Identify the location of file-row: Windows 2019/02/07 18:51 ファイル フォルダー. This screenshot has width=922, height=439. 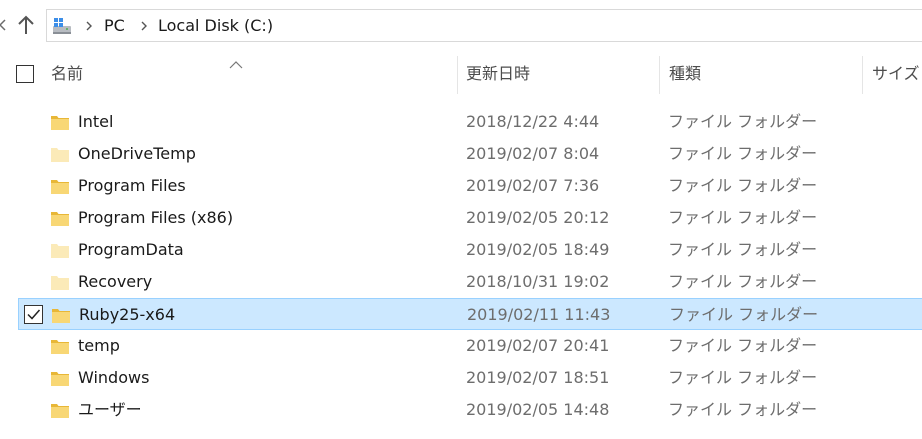
(470, 378).